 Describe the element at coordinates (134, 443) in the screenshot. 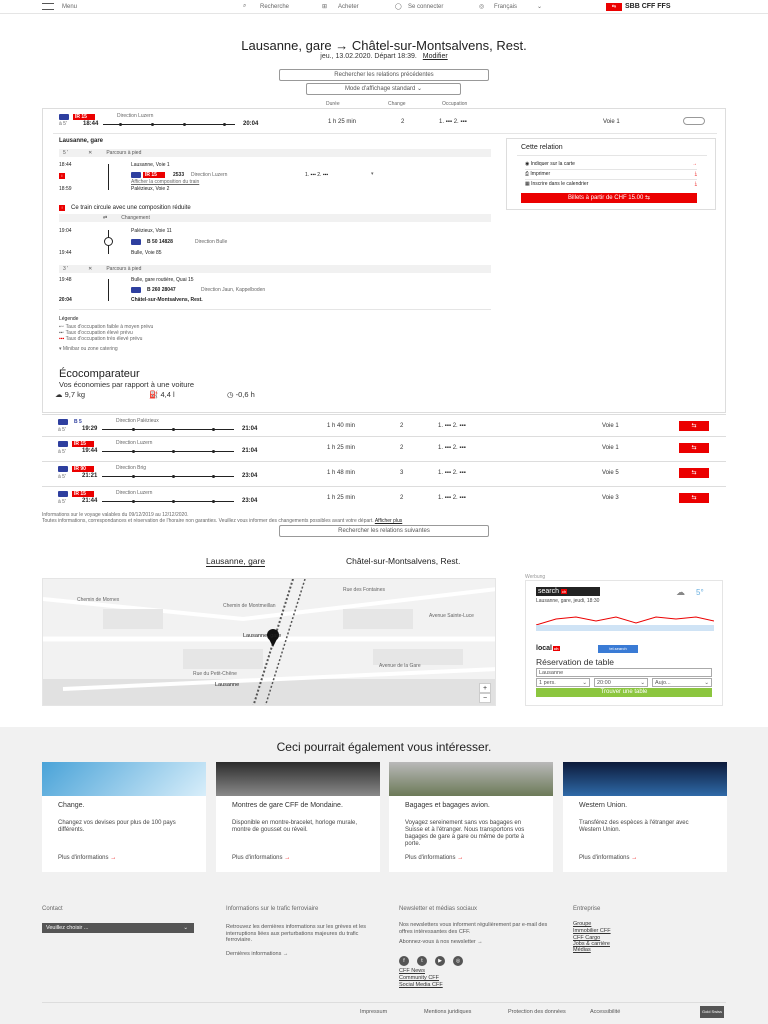

I see `direction: Direction Luzern` at that location.